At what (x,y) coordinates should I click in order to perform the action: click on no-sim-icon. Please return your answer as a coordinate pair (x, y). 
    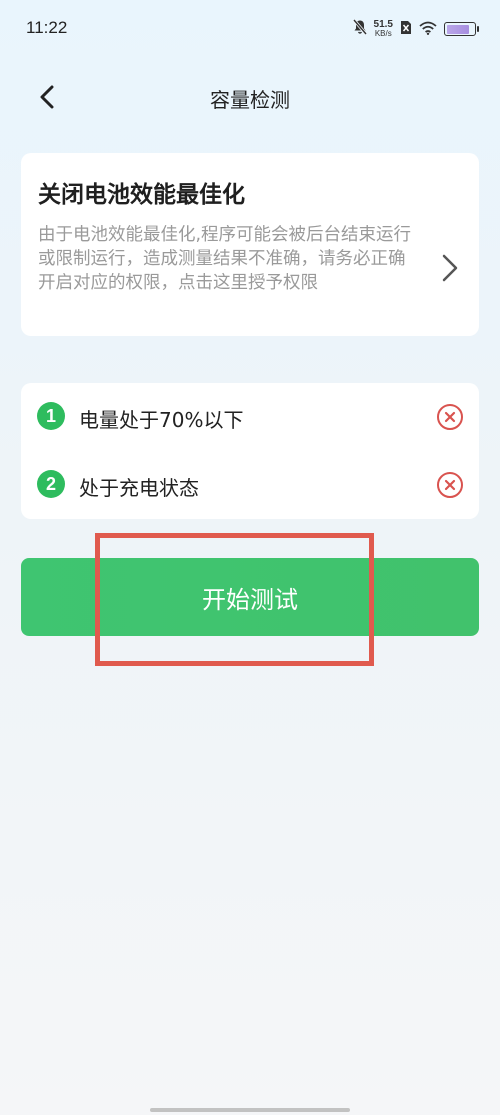
    Looking at the image, I should click on (406, 29).